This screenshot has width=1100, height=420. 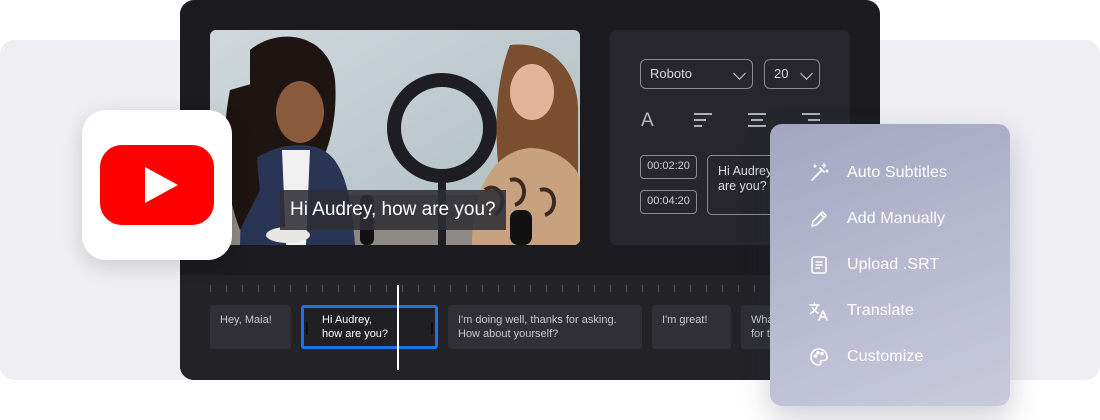 What do you see at coordinates (881, 310) in the screenshot?
I see `menu-item-label: Translate` at bounding box center [881, 310].